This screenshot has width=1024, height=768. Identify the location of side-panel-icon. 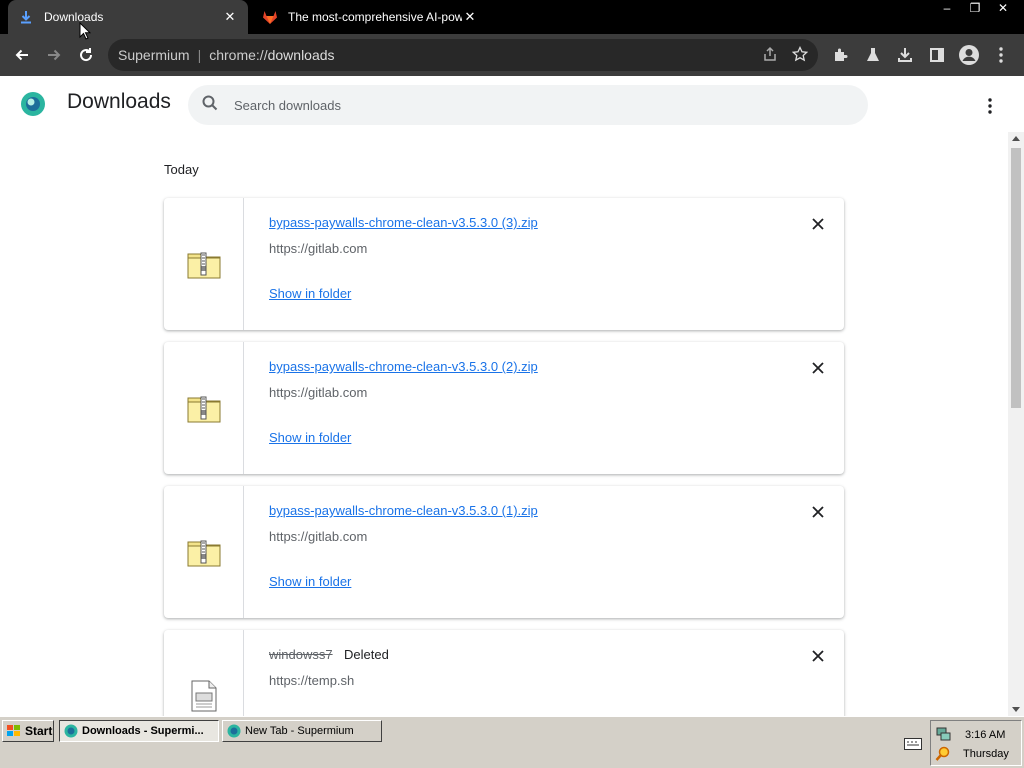
(937, 55).